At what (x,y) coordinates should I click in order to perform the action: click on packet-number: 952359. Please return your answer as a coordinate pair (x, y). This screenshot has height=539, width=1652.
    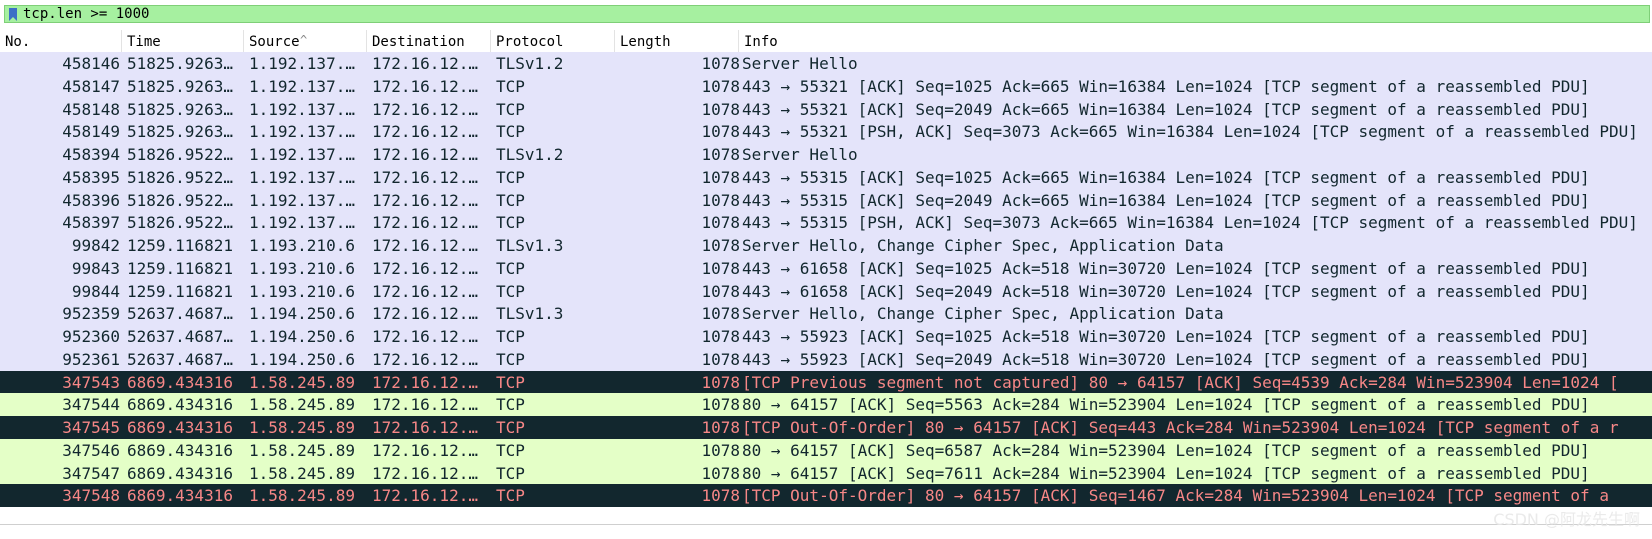
    Looking at the image, I should click on (91, 314).